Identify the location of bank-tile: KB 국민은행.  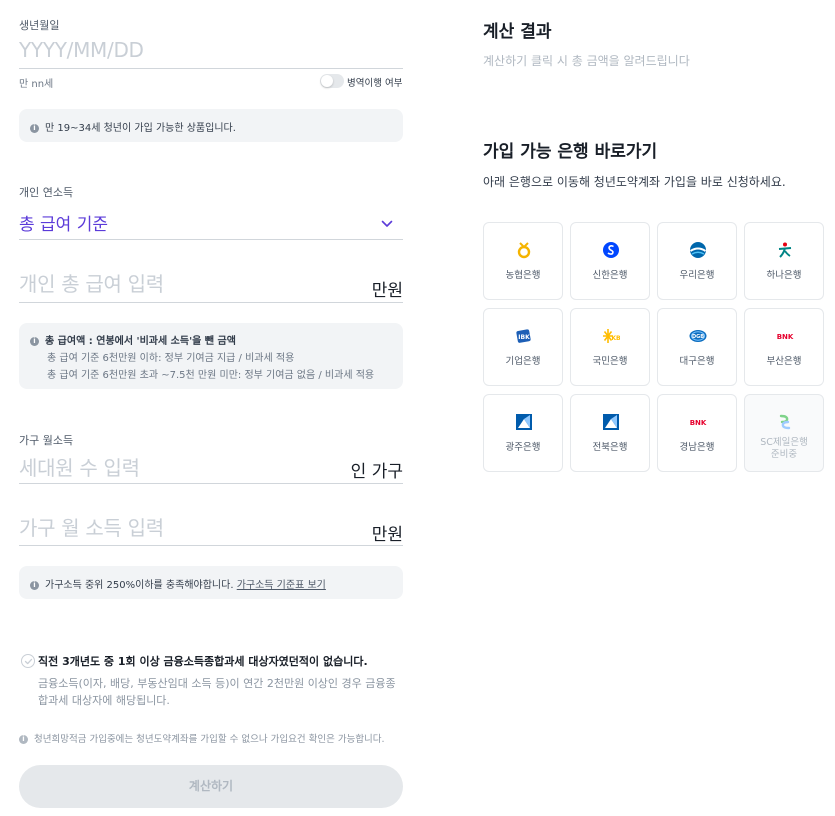
(610, 347).